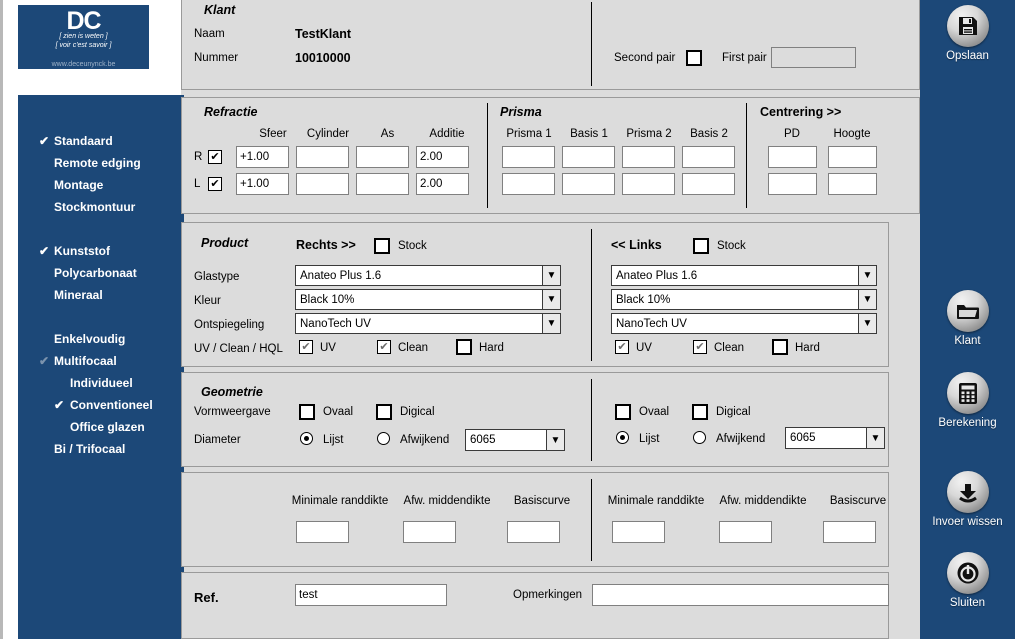 The height and width of the screenshot is (639, 1015). What do you see at coordinates (101, 449) in the screenshot?
I see `sidebar-item-bi-trifocaal: Bi / Trifocaal` at bounding box center [101, 449].